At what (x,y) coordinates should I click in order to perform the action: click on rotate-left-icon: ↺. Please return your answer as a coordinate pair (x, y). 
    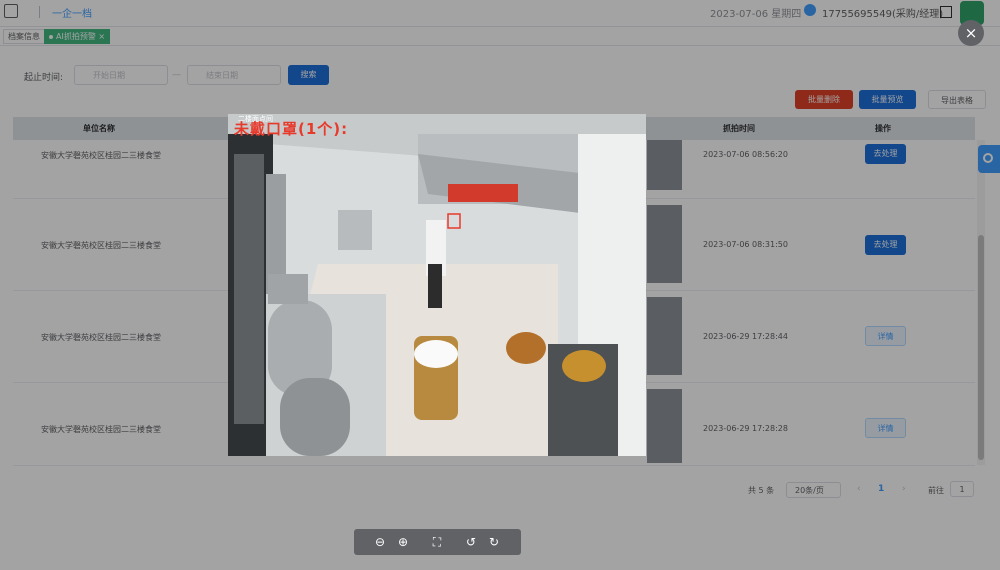
    Looking at the image, I should click on (471, 542).